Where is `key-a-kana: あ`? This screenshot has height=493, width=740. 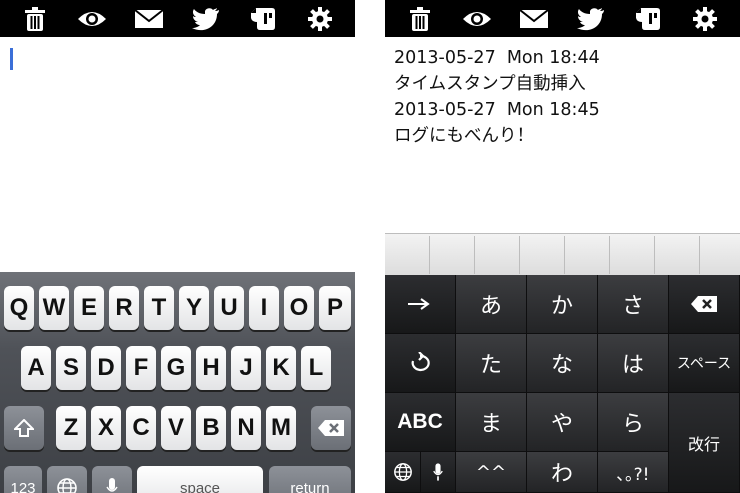 key-a-kana: あ is located at coordinates (491, 304).